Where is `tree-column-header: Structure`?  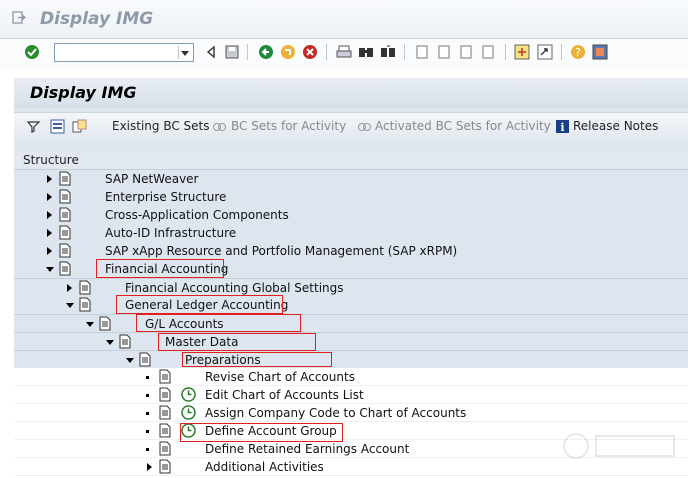 tree-column-header: Structure is located at coordinates (351, 160).